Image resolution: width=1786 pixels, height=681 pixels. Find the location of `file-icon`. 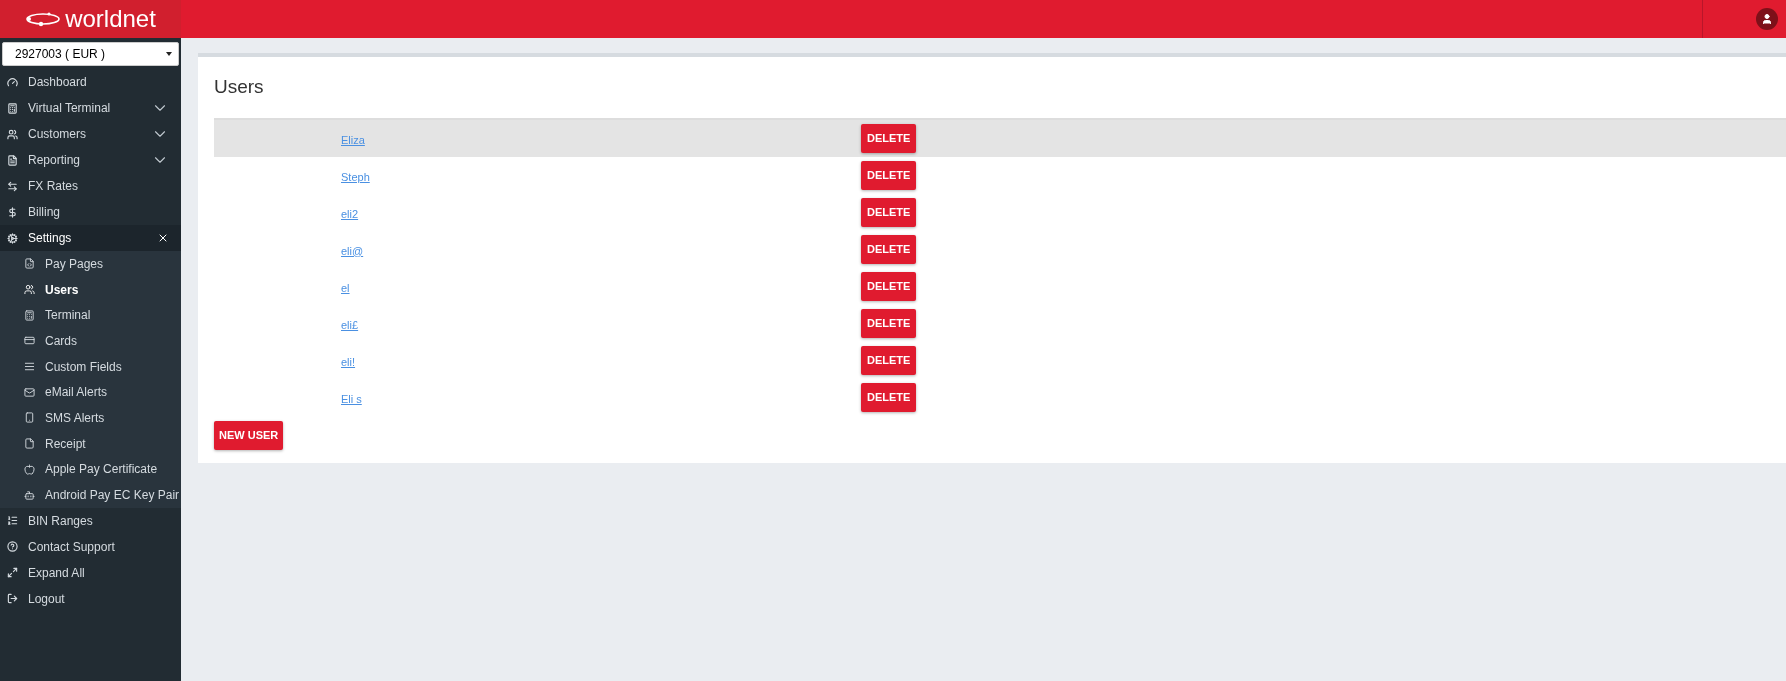

file-icon is located at coordinates (29, 444).